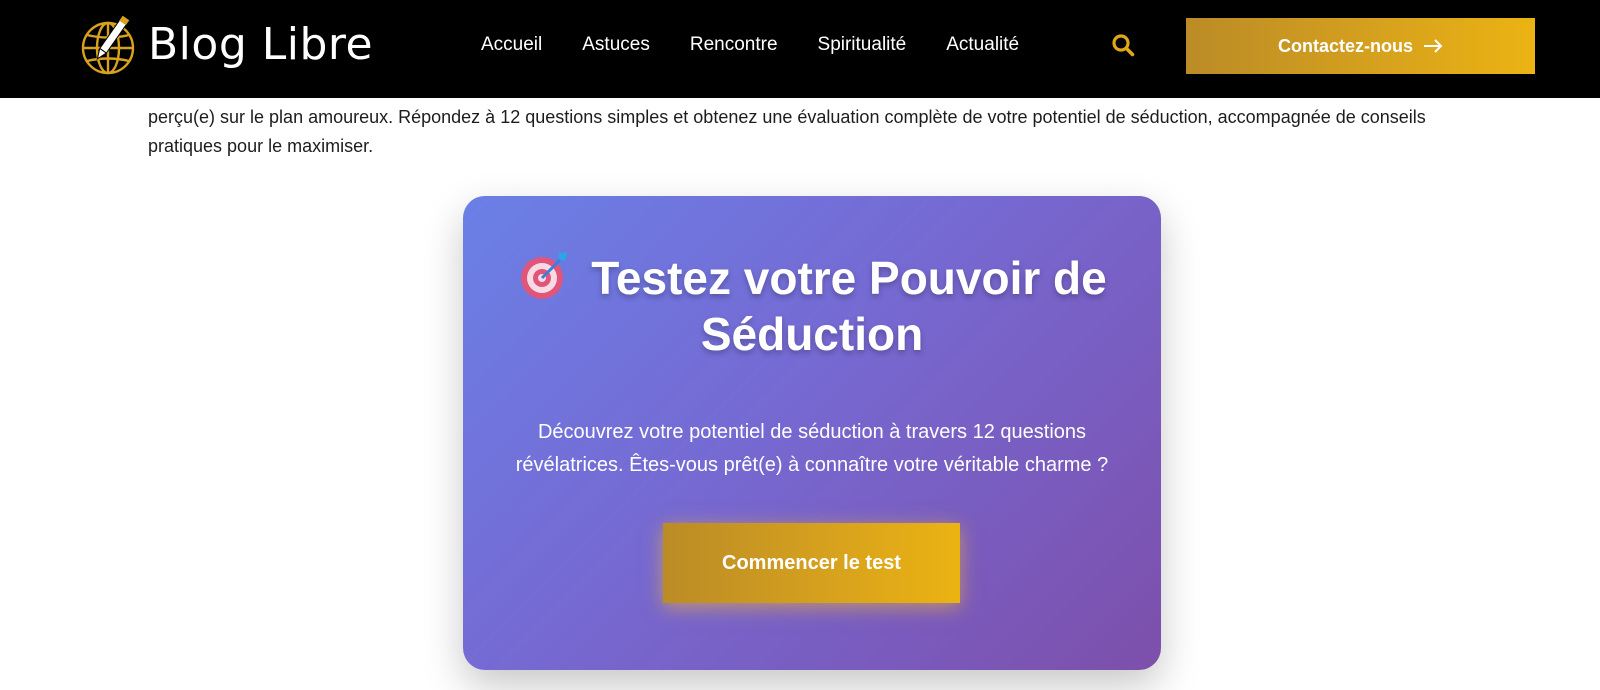 The image size is (1600, 690). Describe the element at coordinates (734, 45) in the screenshot. I see `nav-item-rencontre: Rencontre` at that location.